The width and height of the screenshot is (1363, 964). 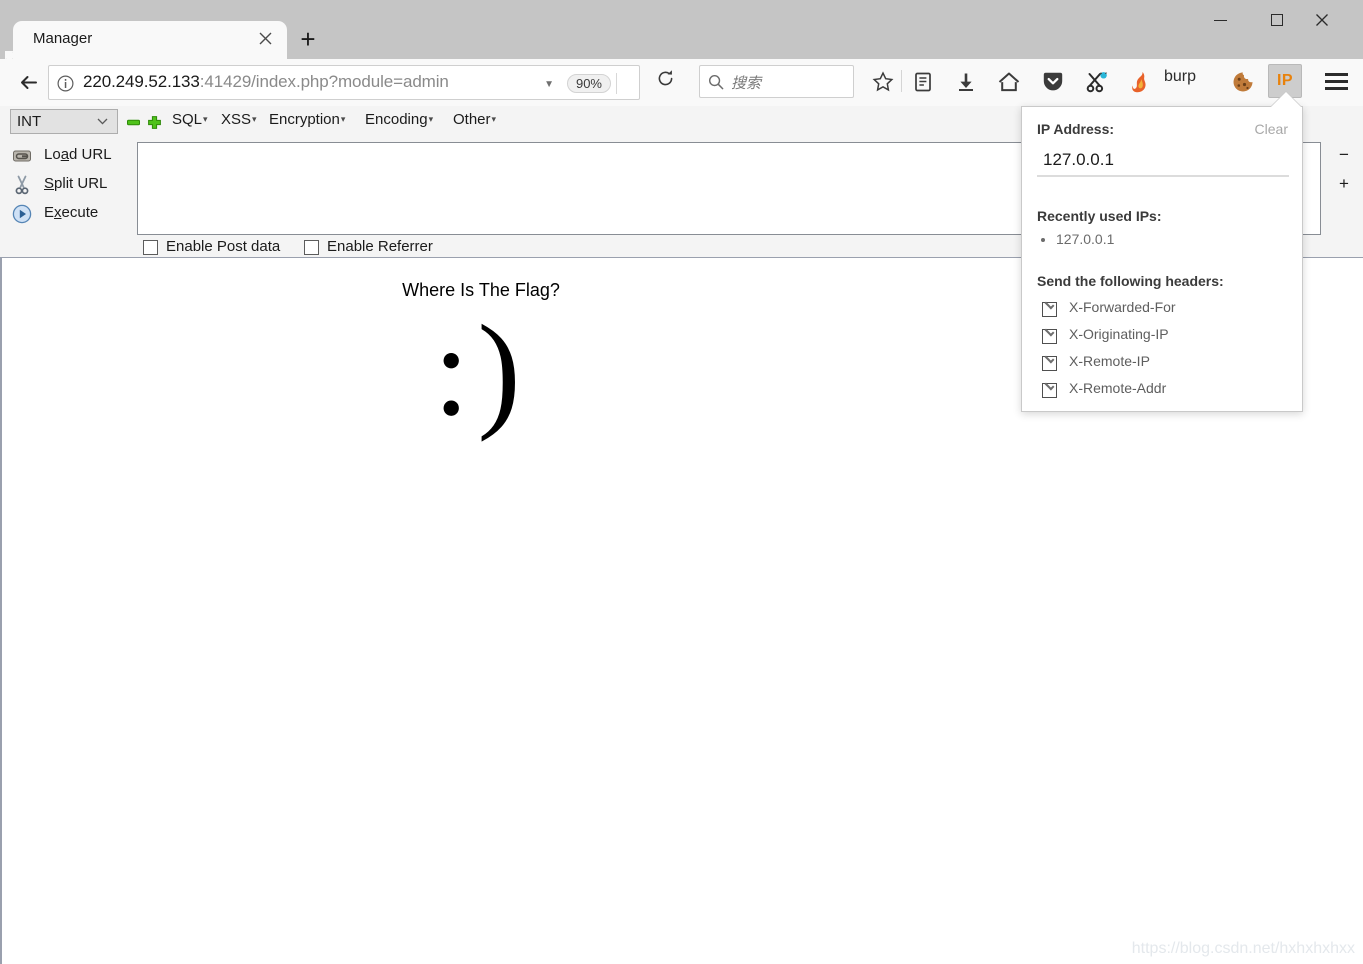 I want to click on search-placeholder: 搜索, so click(x=746, y=83).